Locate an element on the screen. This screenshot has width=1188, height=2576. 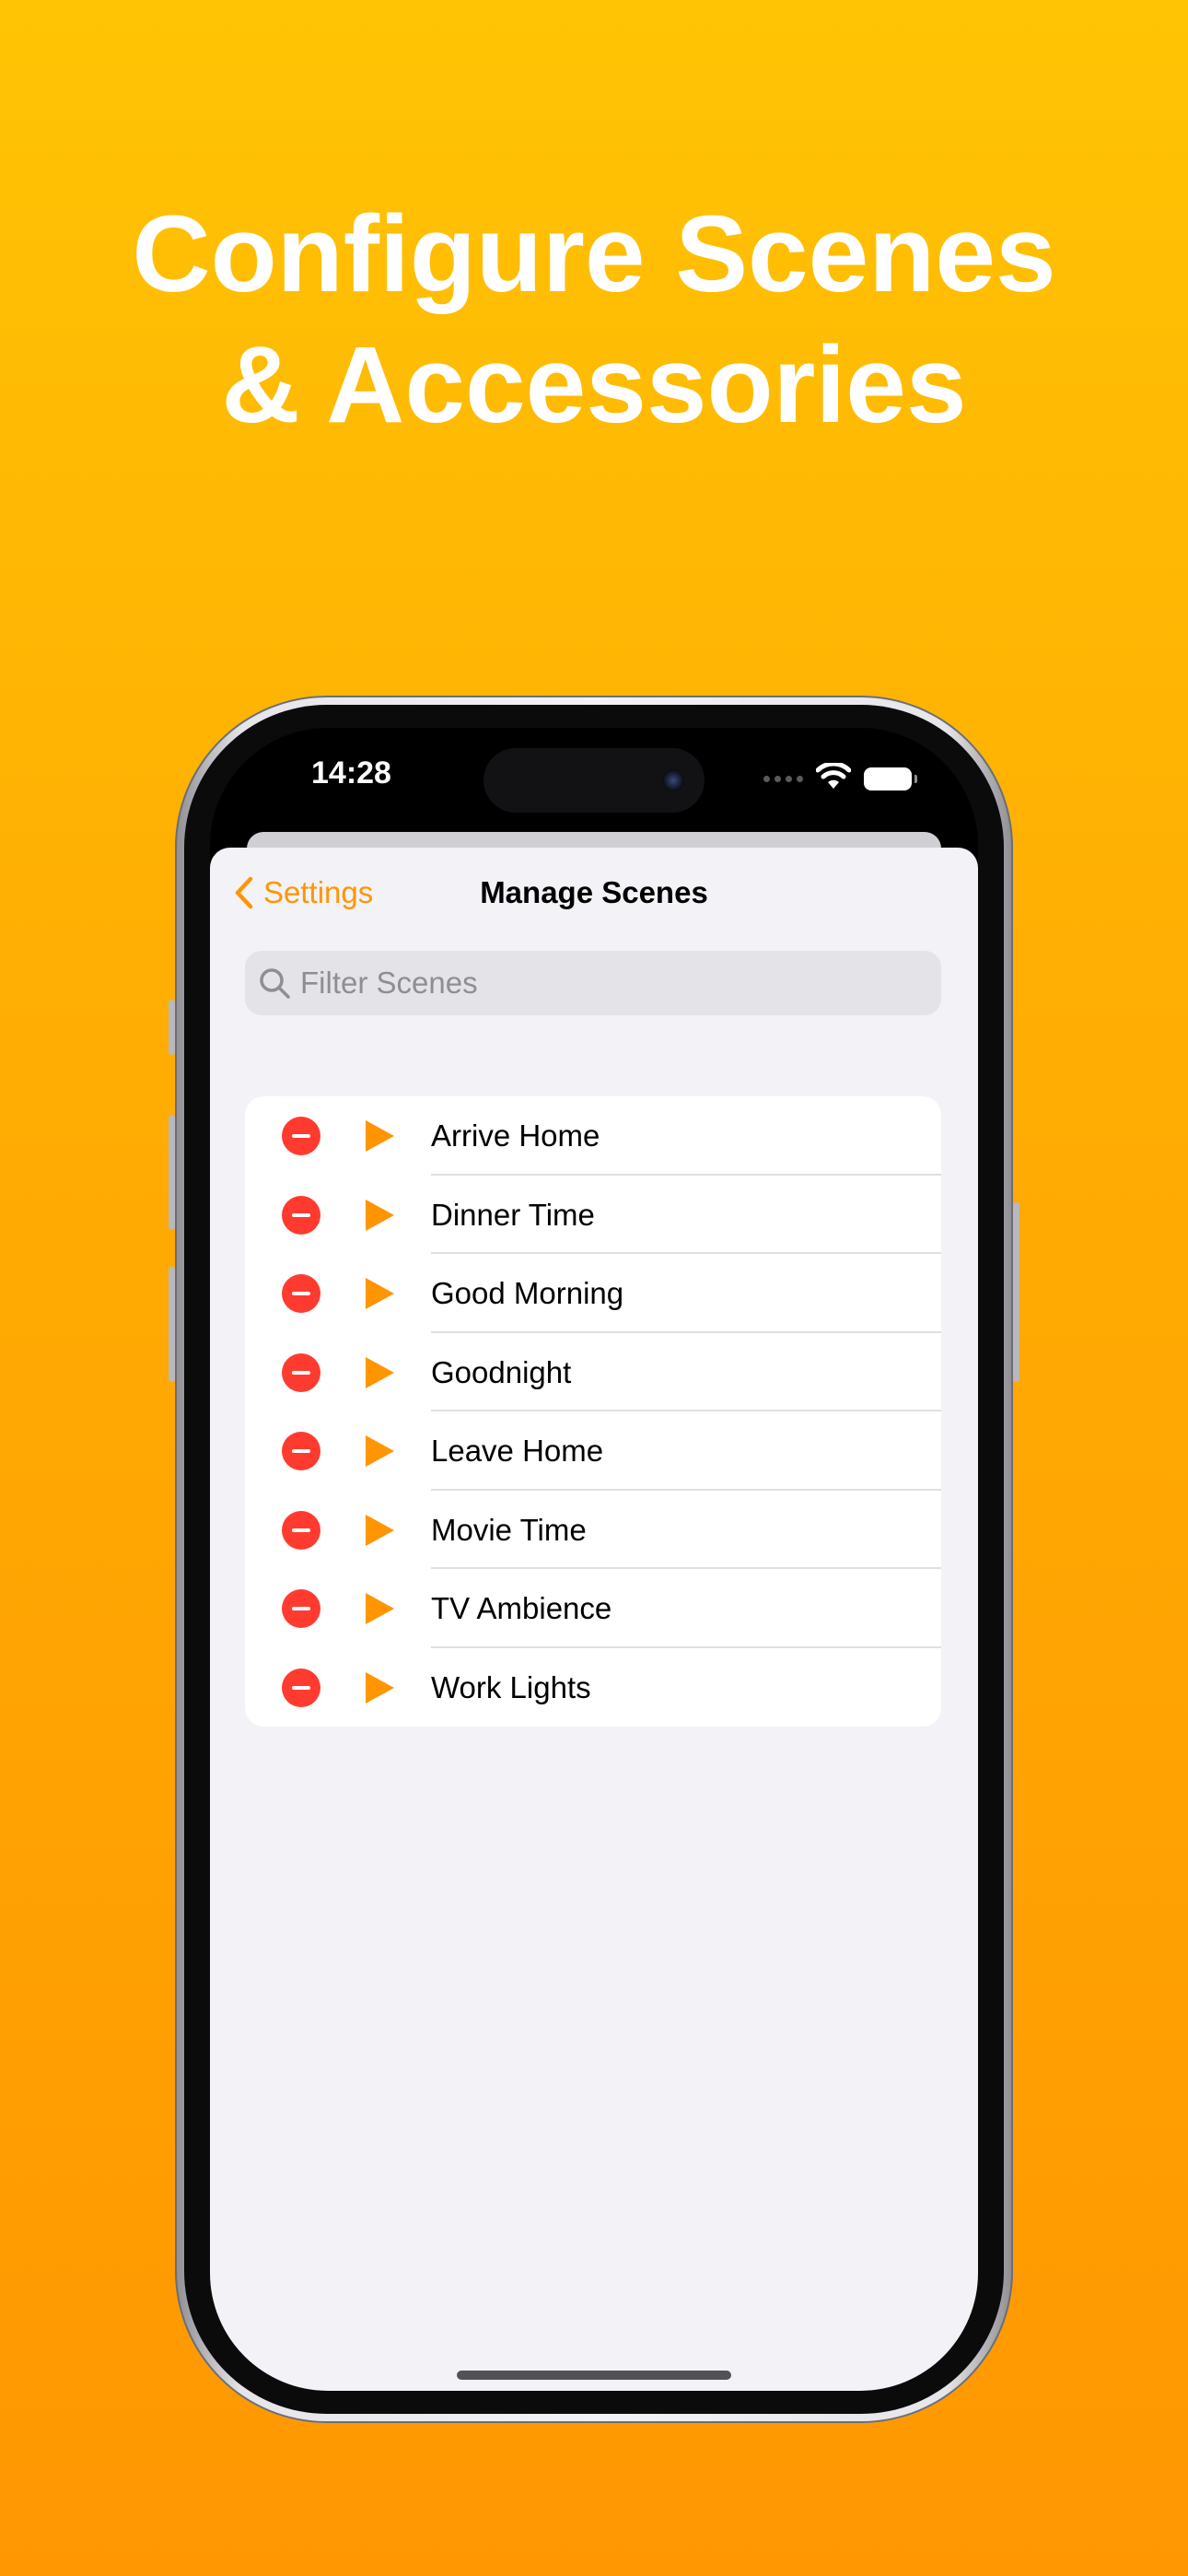
page-title: Manage Scenes is located at coordinates (594, 892).